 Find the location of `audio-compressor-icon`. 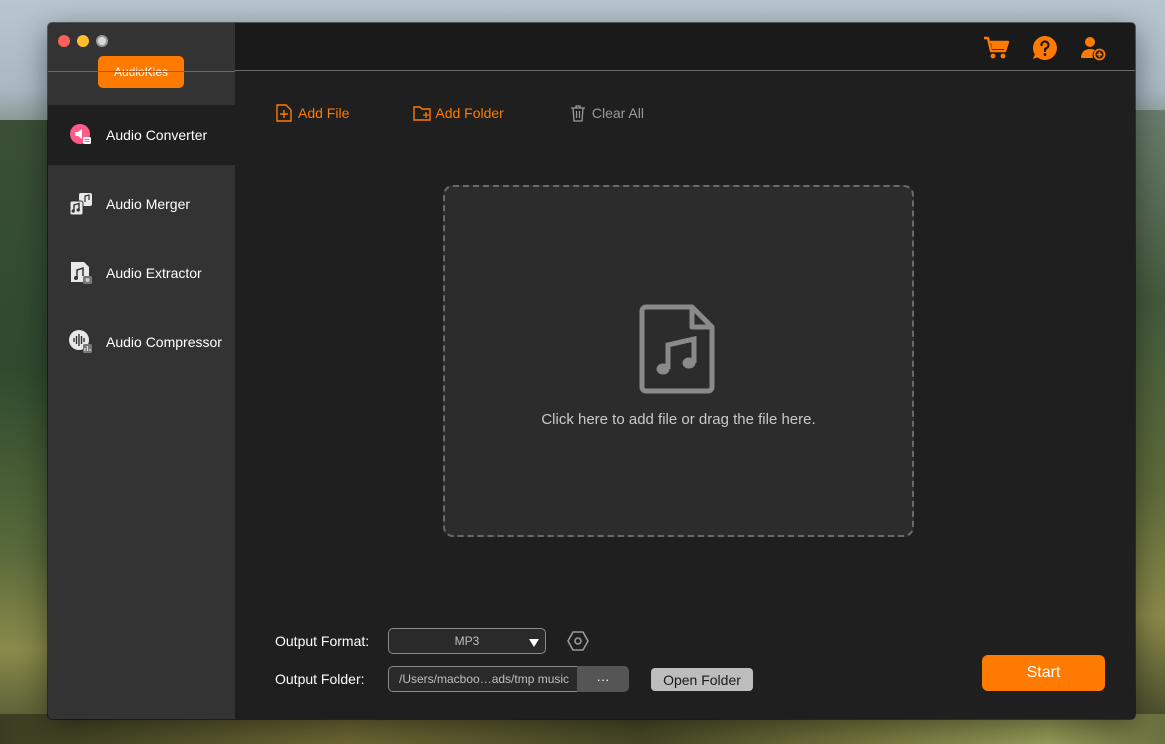

audio-compressor-icon is located at coordinates (81, 342).